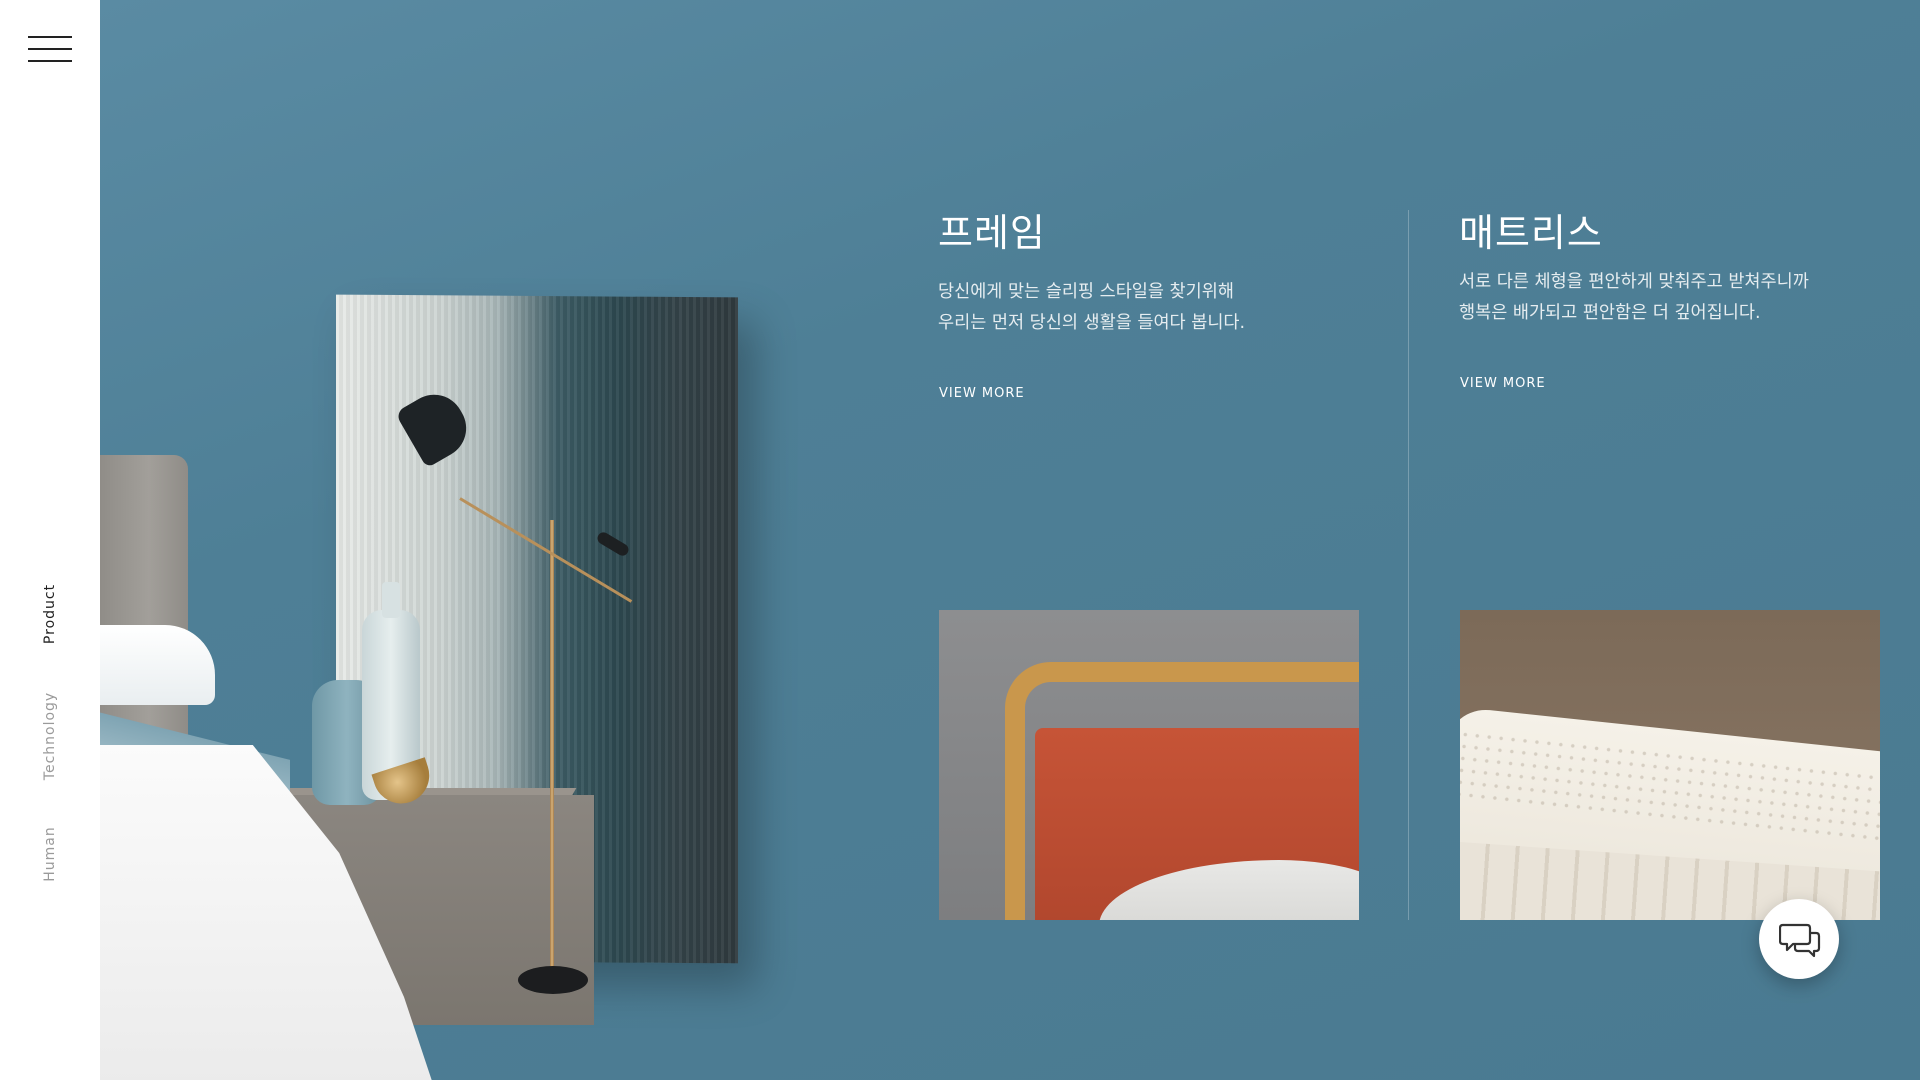  I want to click on product-title: 매트리스, so click(1531, 233).